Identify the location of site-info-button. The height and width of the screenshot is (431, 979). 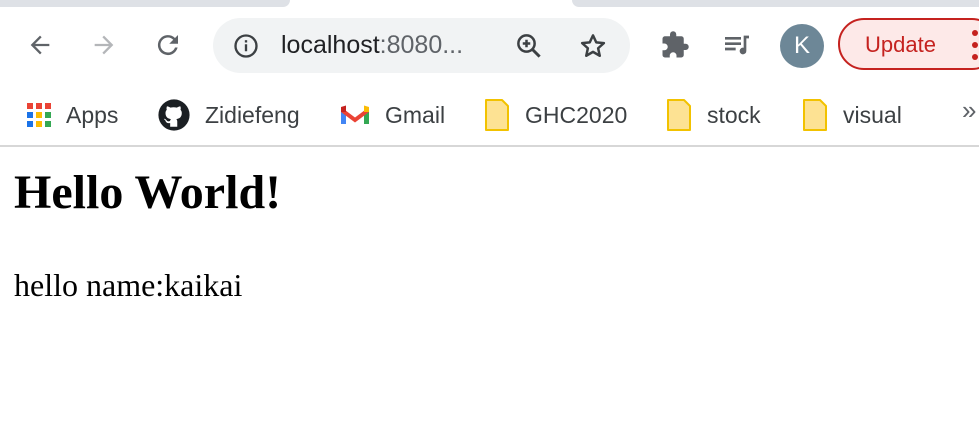
(246, 46).